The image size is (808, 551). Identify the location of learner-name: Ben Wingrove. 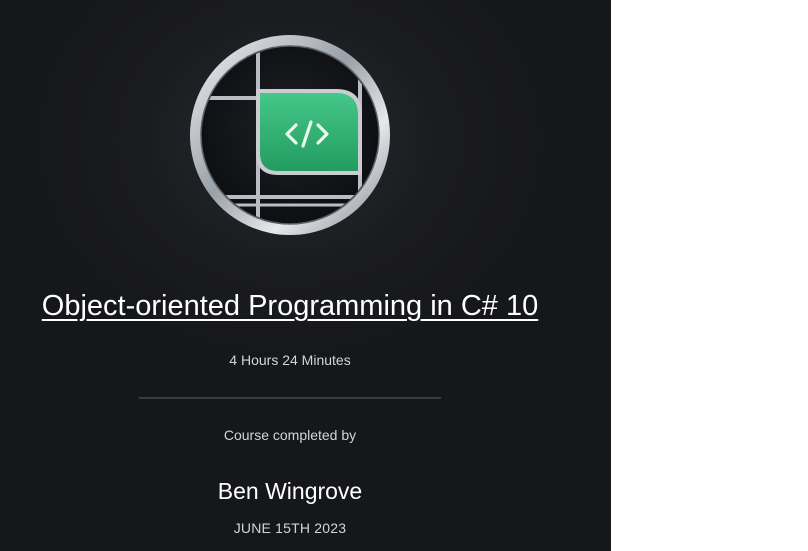
(290, 491).